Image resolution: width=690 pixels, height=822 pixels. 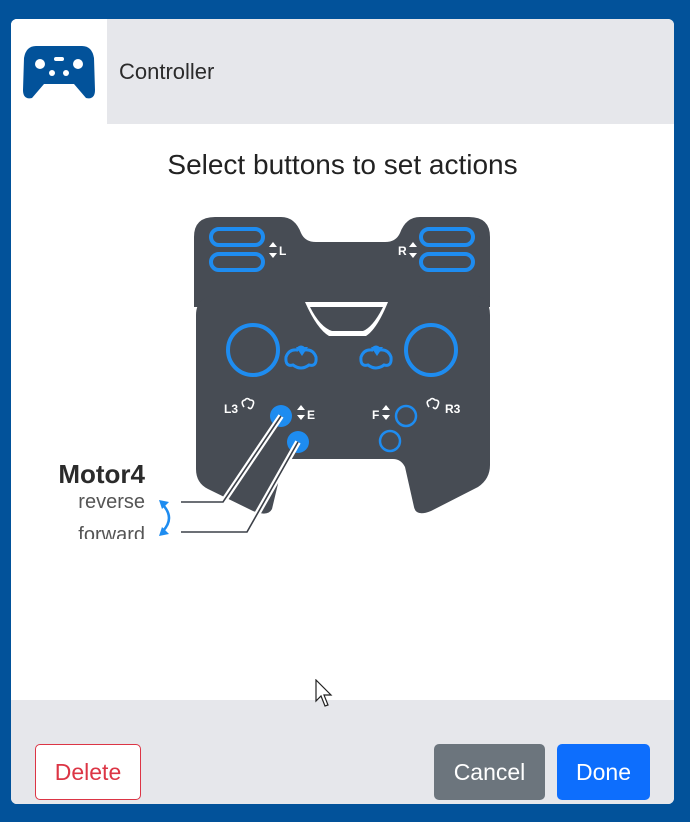 I want to click on done-button: Done, so click(x=603, y=772).